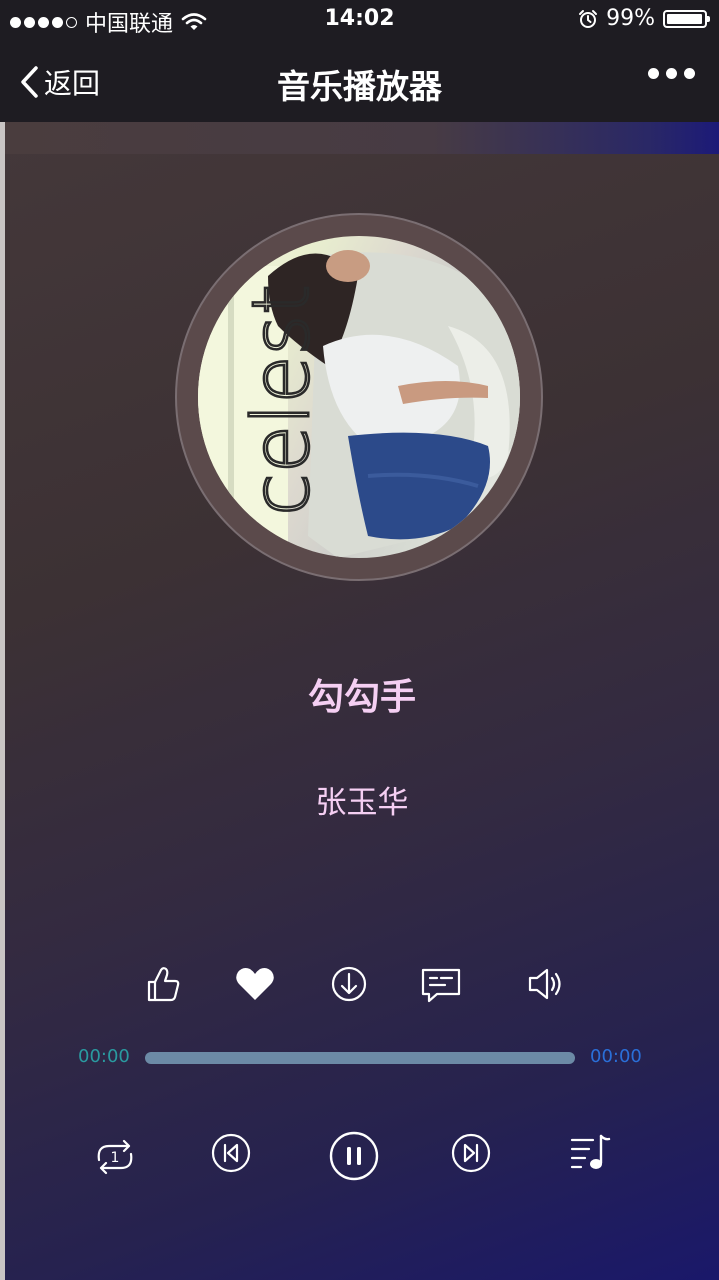  I want to click on battery-icon, so click(686, 18).